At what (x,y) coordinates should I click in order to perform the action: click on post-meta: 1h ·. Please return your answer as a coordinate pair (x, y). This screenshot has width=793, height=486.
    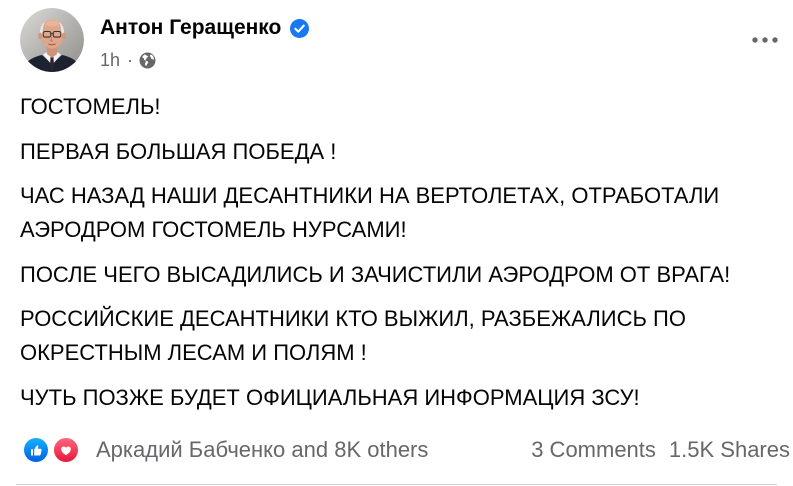
    Looking at the image, I should click on (204, 60).